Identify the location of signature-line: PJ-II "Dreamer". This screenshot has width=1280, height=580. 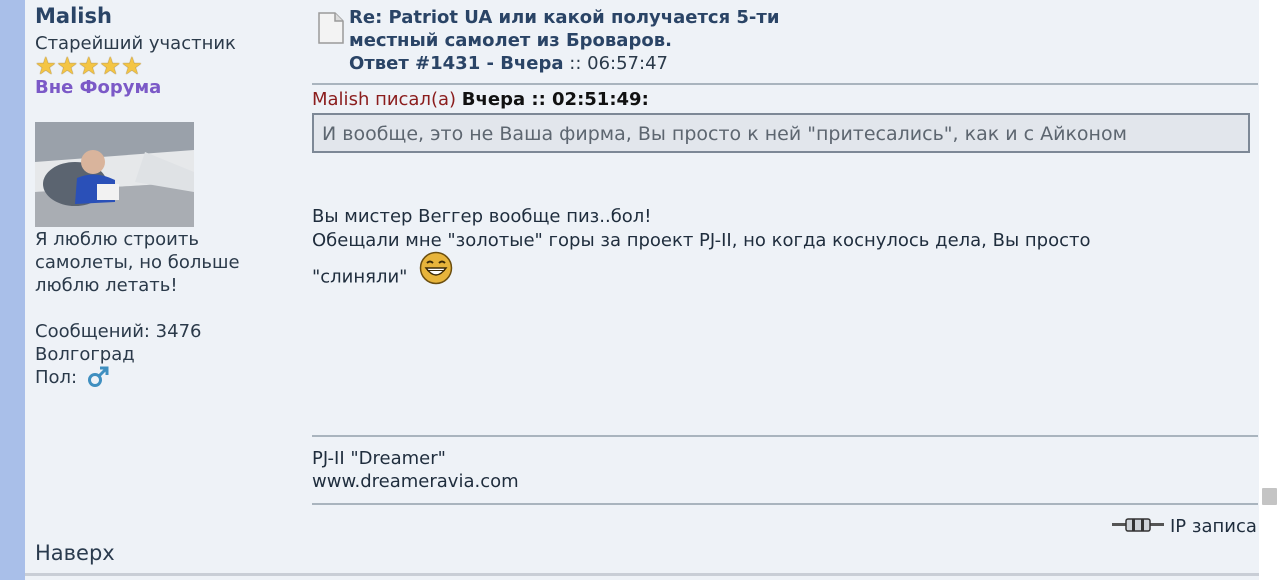
(379, 458).